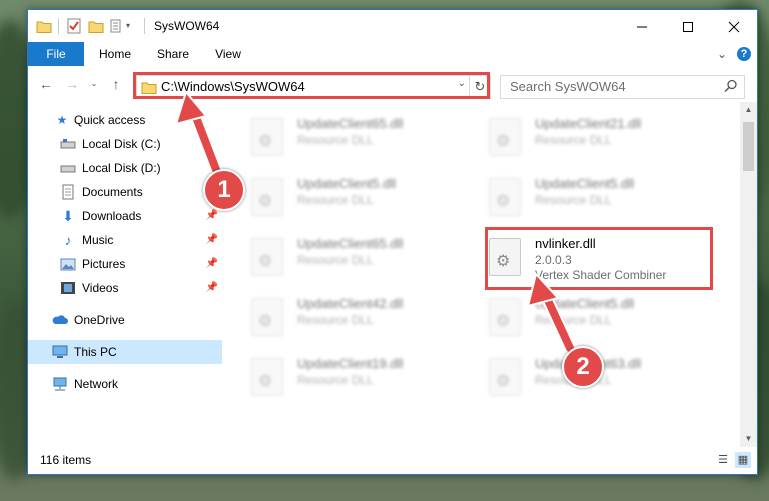 The height and width of the screenshot is (501, 769). Describe the element at coordinates (688, 26) in the screenshot. I see `maximize-button` at that location.